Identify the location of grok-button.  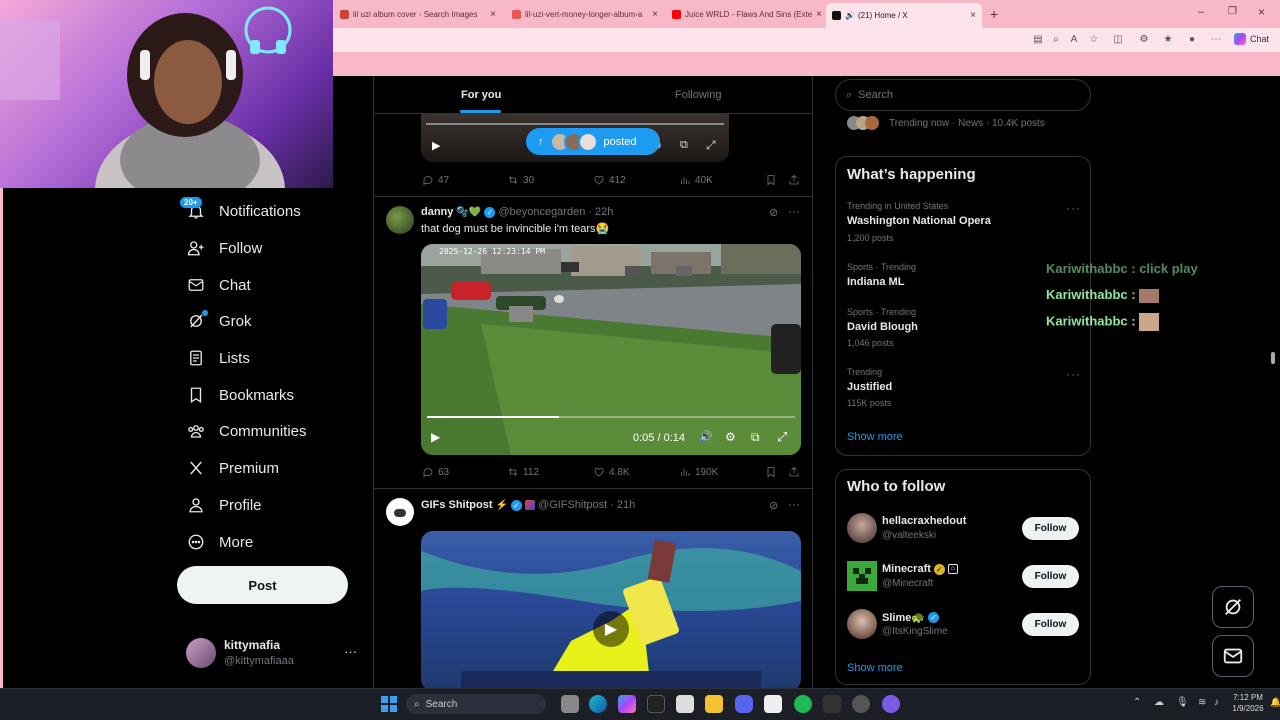
(1233, 607).